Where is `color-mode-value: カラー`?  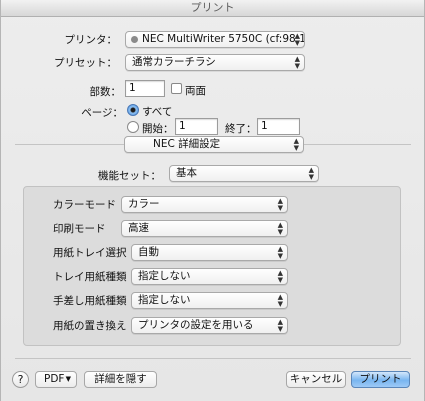
color-mode-value: カラー is located at coordinates (144, 204).